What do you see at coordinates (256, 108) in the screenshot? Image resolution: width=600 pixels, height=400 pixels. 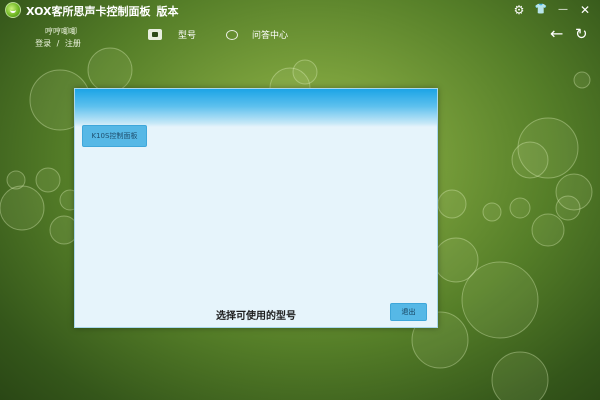 I see `dialog-header` at bounding box center [256, 108].